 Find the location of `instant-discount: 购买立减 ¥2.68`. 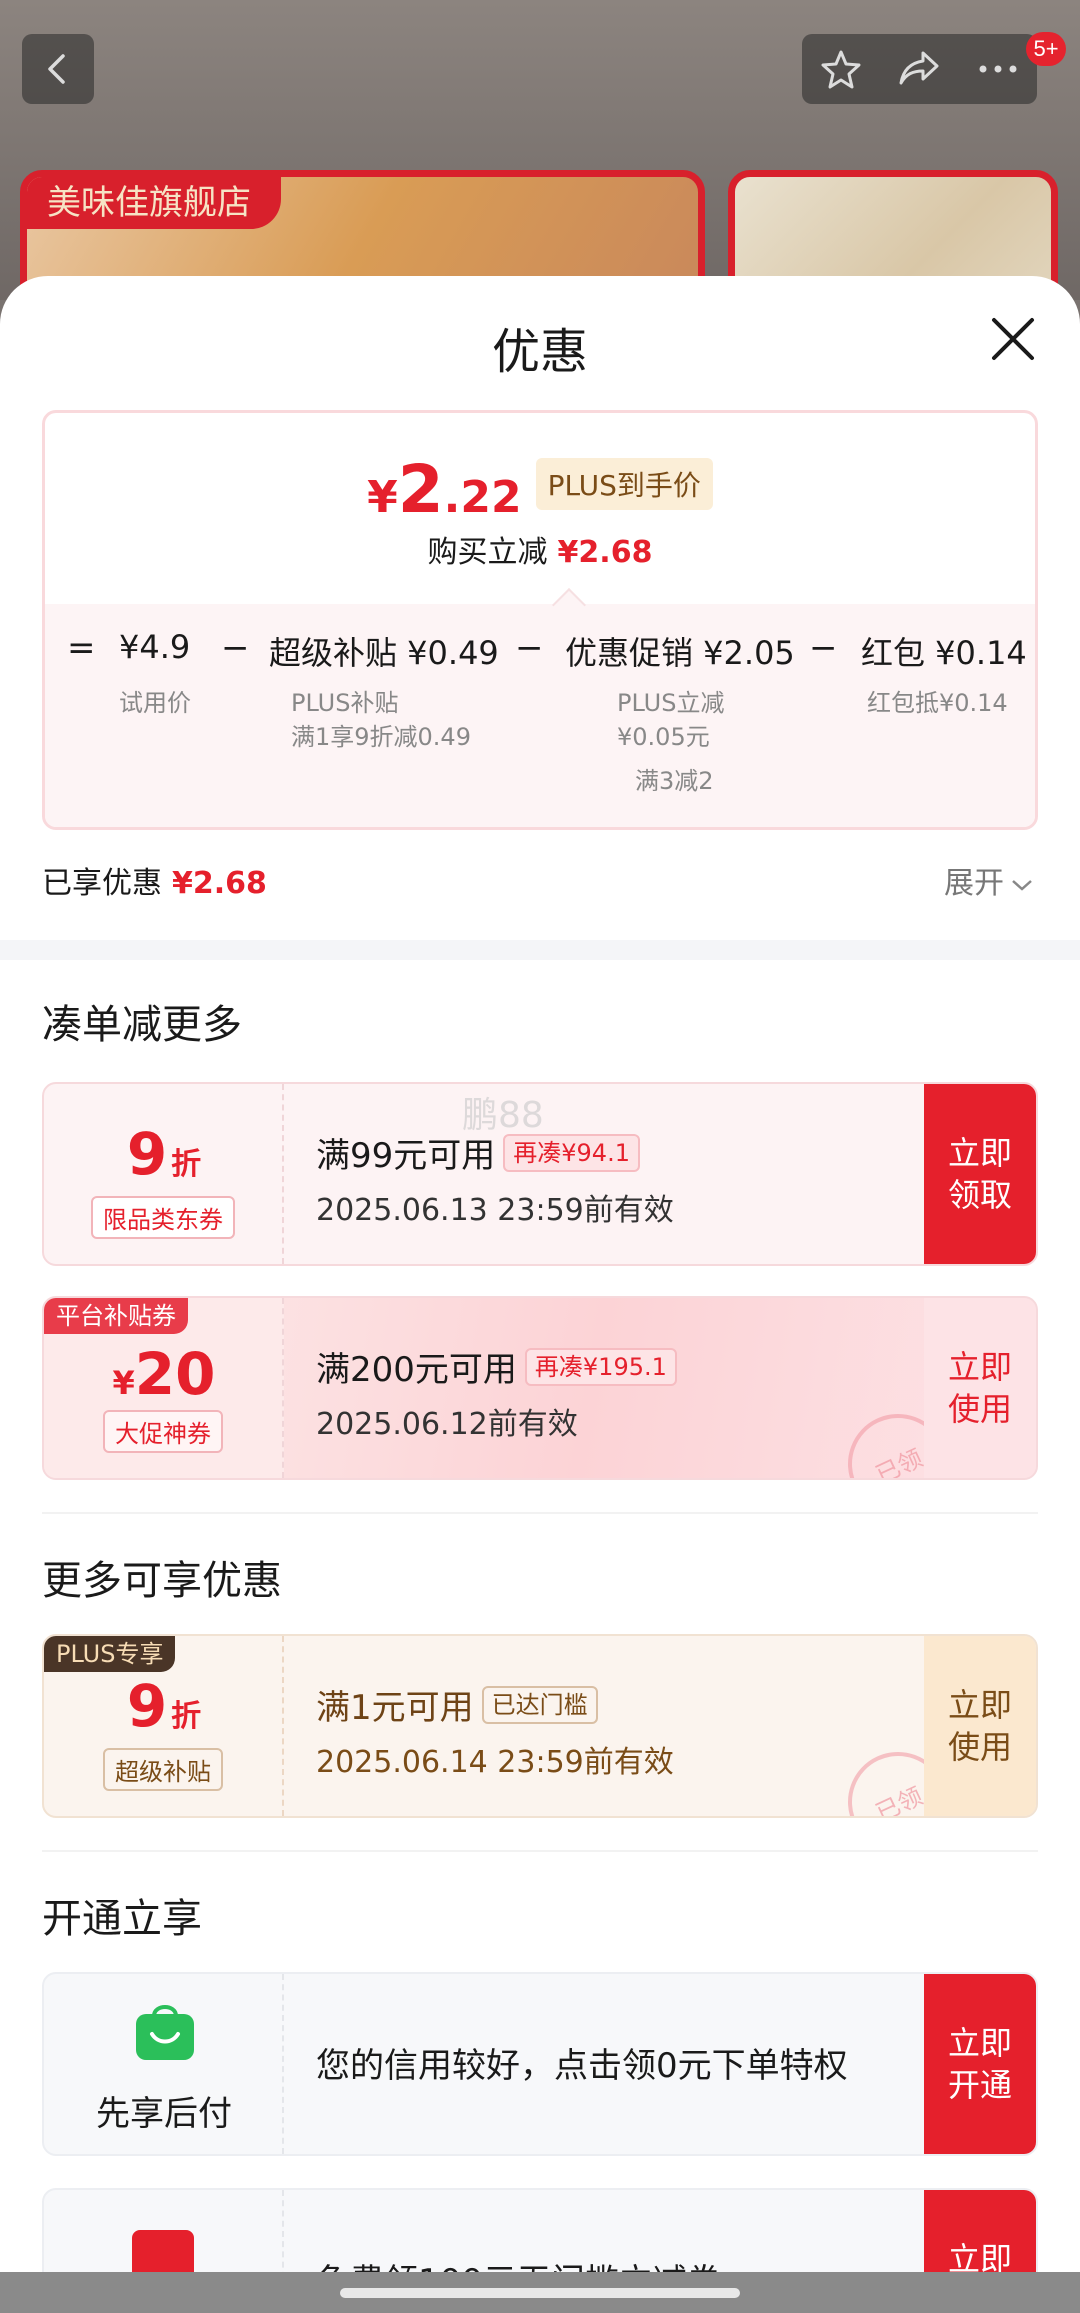

instant-discount: 购买立减 ¥2.68 is located at coordinates (540, 549).